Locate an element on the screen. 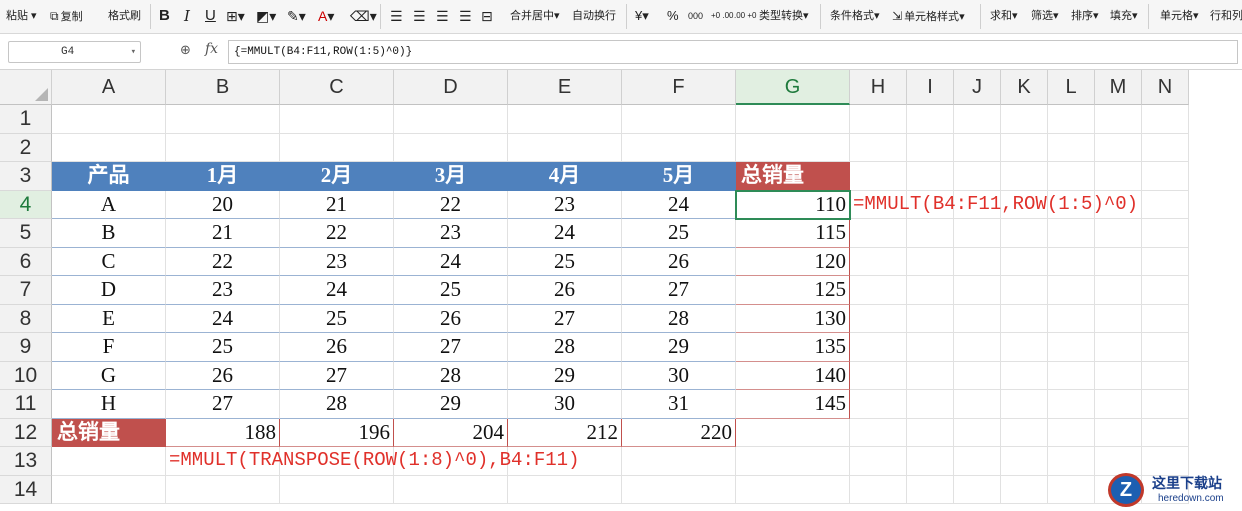 This screenshot has width=1242, height=511. currency-button: ¥▾ is located at coordinates (642, 16).